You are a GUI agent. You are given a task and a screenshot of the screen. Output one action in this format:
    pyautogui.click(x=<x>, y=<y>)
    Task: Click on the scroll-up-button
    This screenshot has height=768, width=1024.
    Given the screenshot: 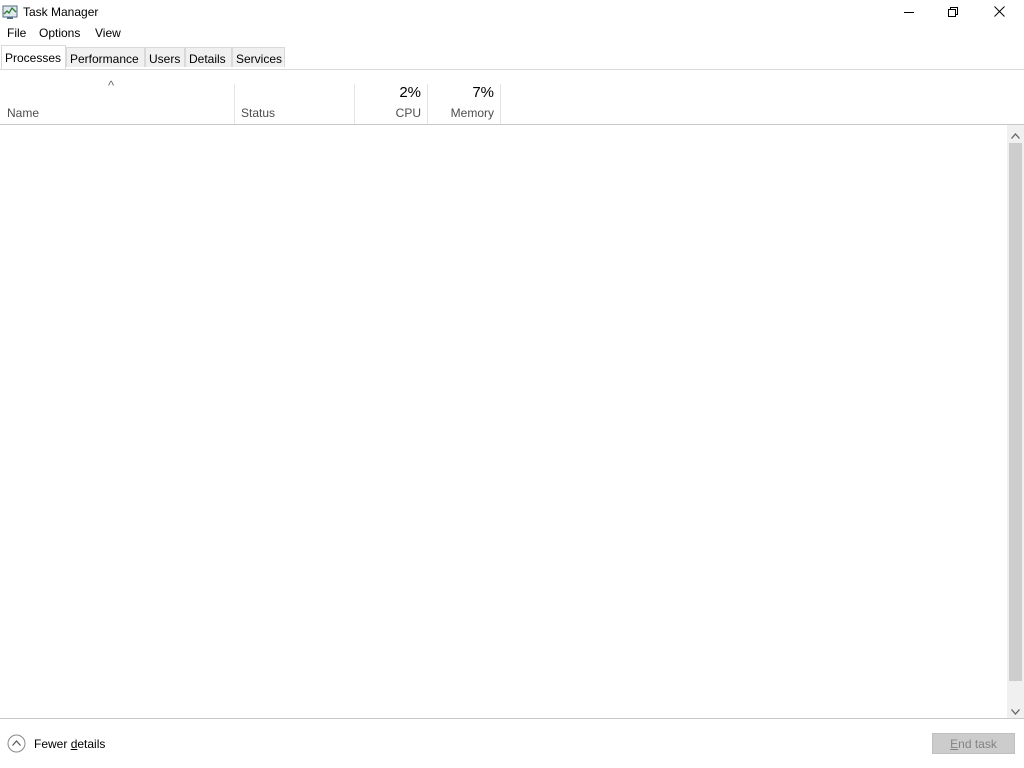 What is the action you would take?
    pyautogui.click(x=1015, y=134)
    